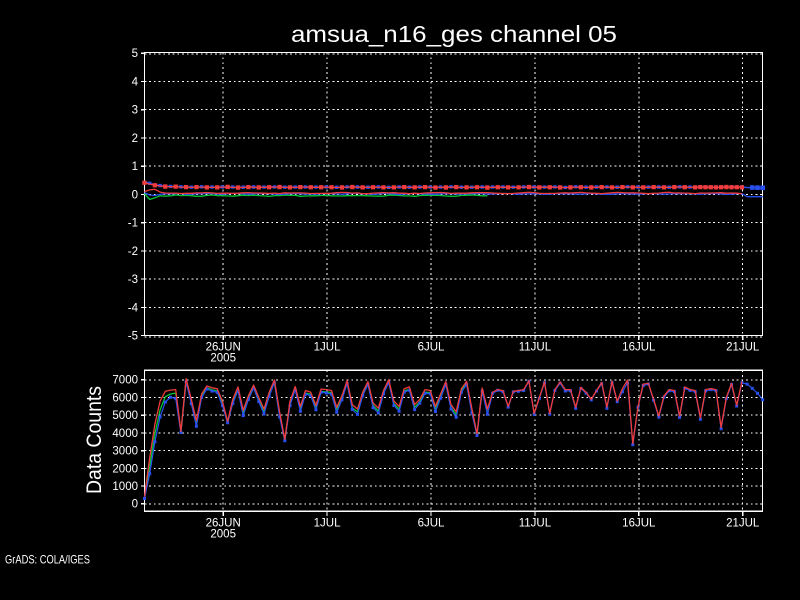  Describe the element at coordinates (125, 381) in the screenshot. I see `svg-text: 7000` at that location.